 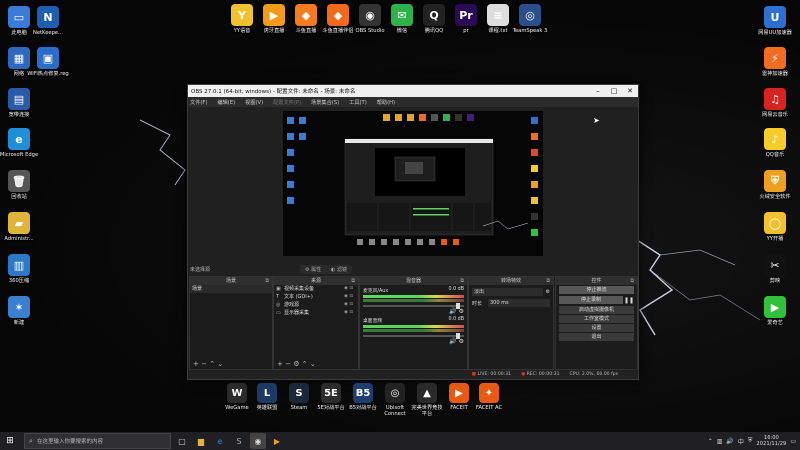 What do you see at coordinates (331, 397) in the screenshot?
I see `desktop-shortcut: 5E 5E对战平台` at bounding box center [331, 397].